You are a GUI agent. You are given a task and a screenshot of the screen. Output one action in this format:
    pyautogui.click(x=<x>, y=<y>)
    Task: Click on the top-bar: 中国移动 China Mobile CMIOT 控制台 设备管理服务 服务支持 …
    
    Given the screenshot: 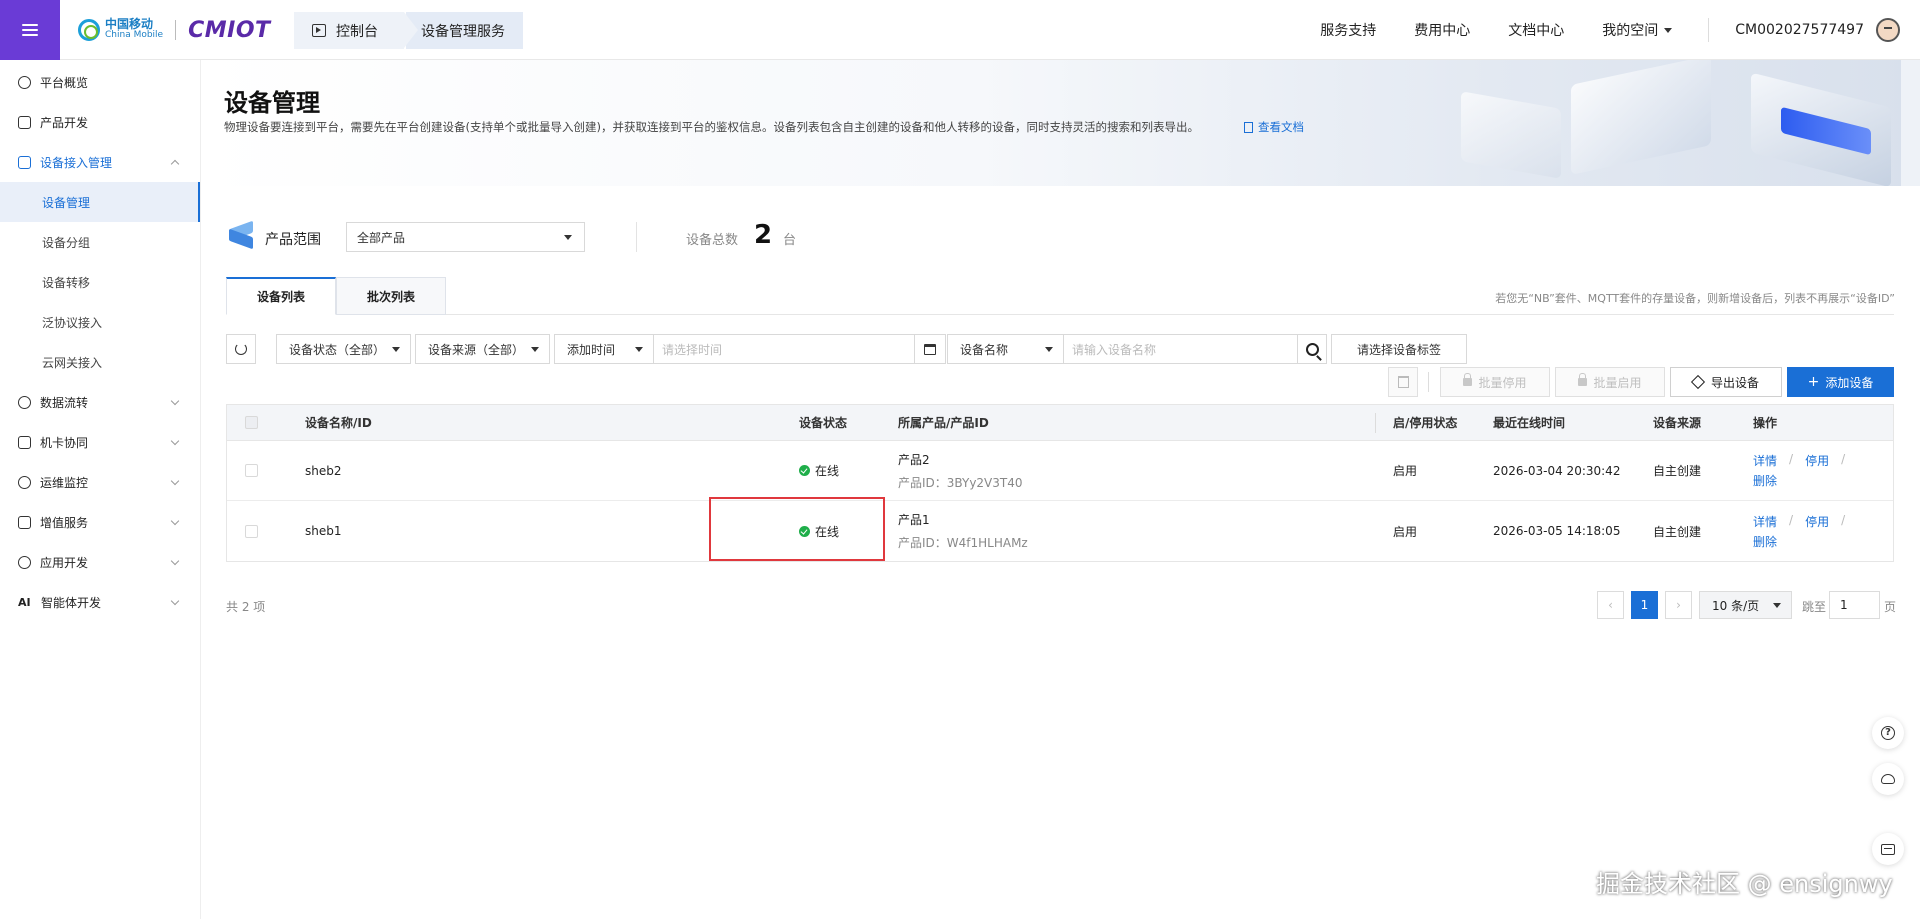 What is the action you would take?
    pyautogui.click(x=960, y=30)
    